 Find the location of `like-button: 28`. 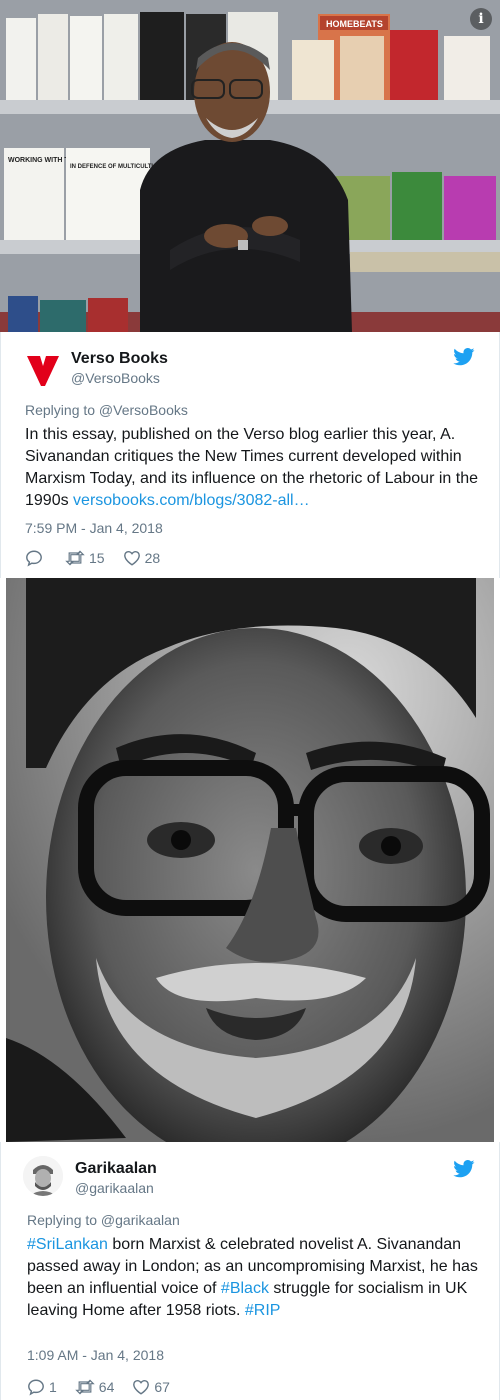

like-button: 28 is located at coordinates (142, 558).